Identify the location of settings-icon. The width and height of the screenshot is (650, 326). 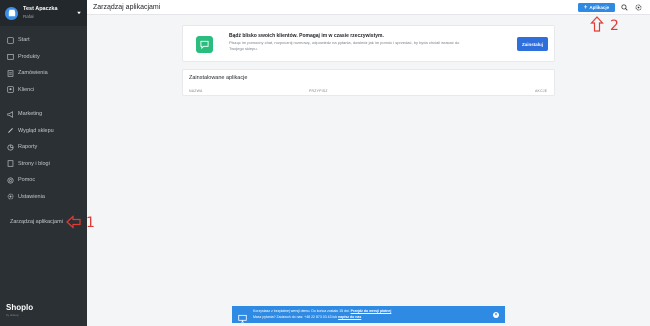
(638, 7).